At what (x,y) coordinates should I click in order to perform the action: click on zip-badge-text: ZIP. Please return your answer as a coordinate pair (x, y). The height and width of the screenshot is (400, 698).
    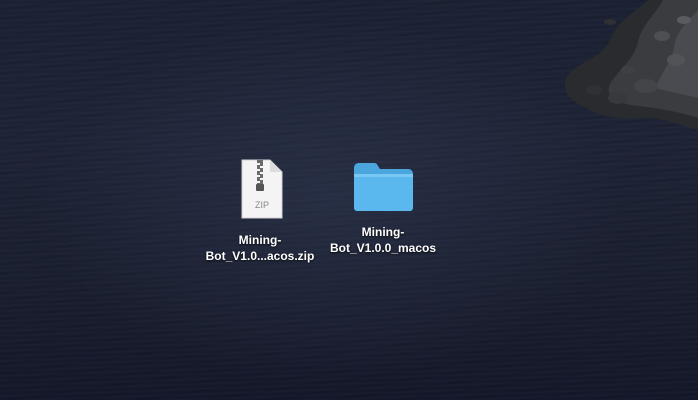
    Looking at the image, I should click on (262, 205).